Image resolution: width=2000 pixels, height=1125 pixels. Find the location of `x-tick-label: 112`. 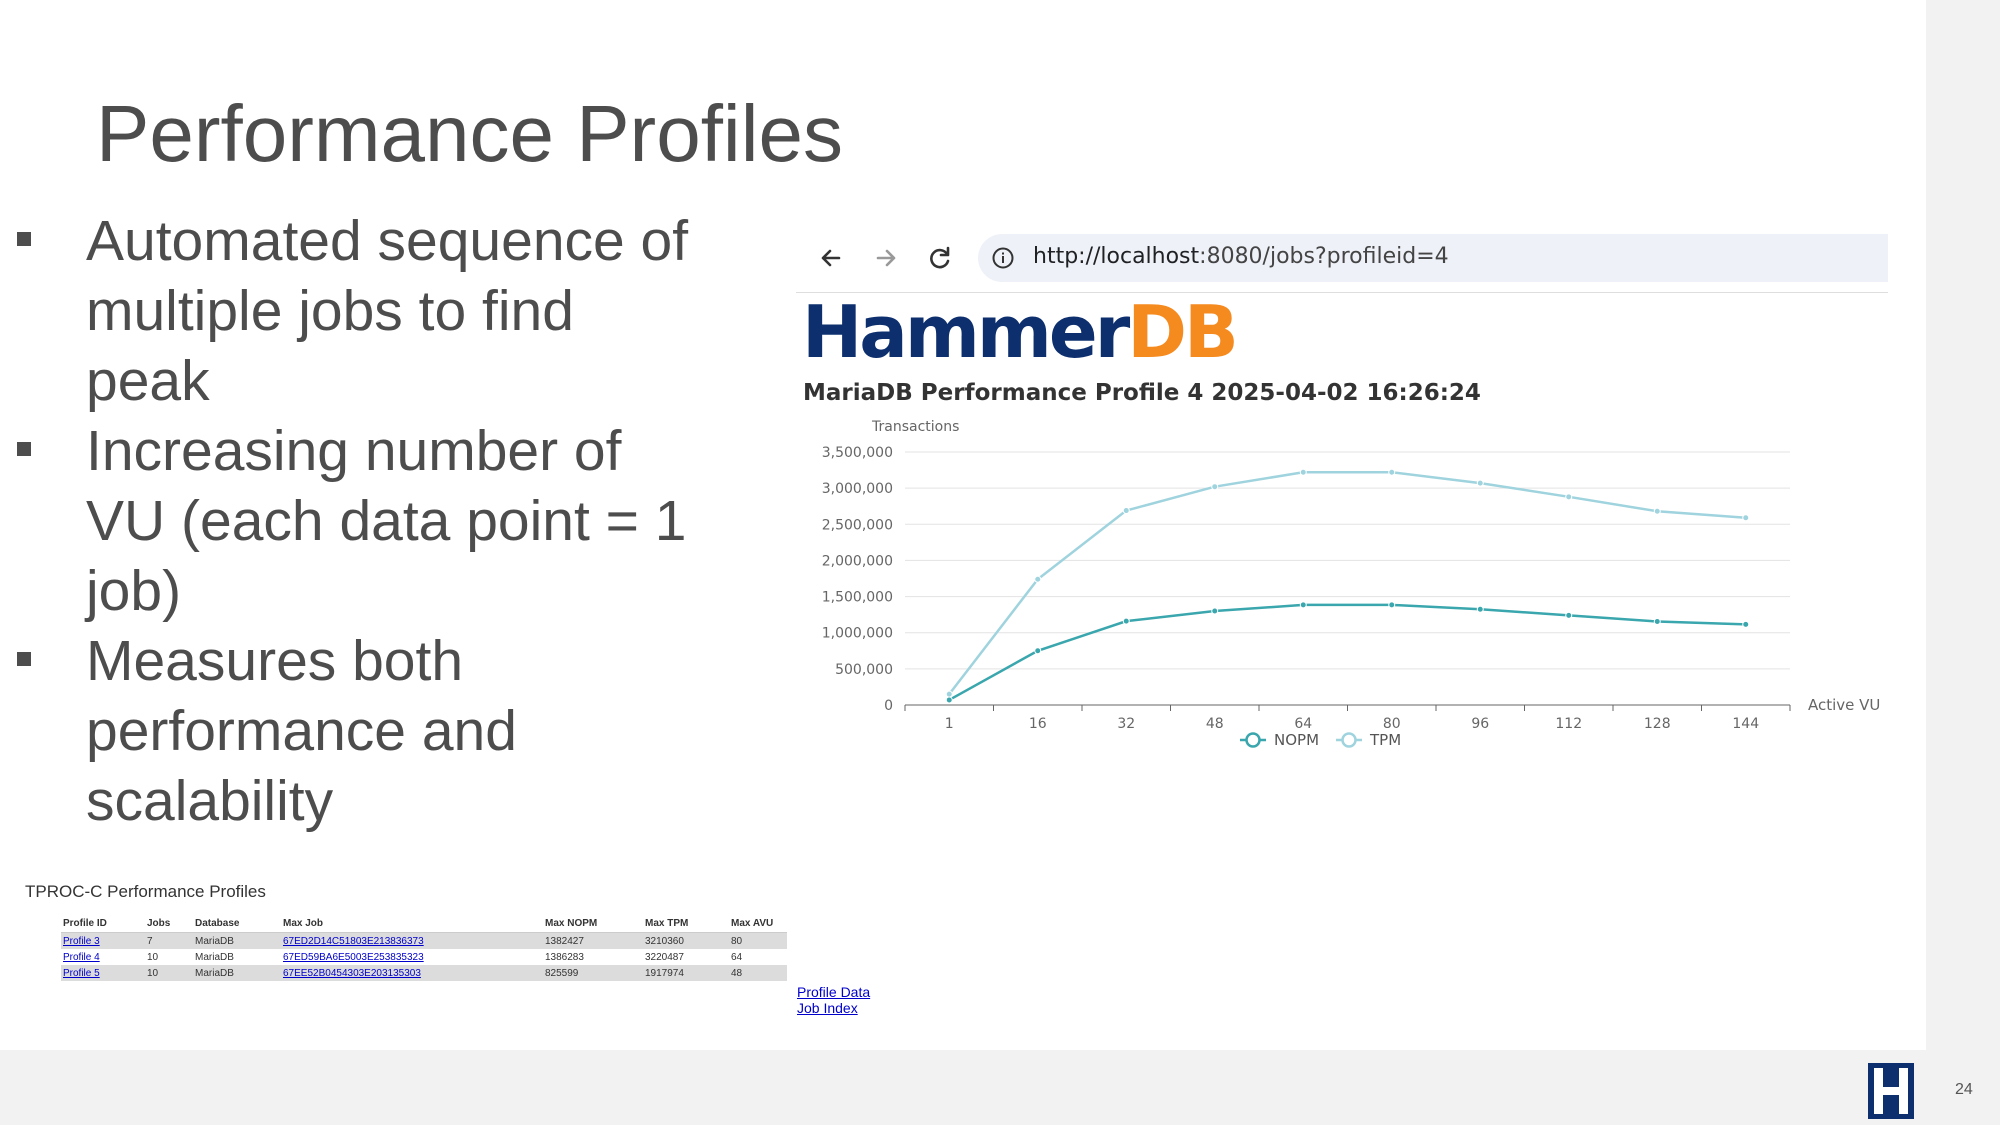

x-tick-label: 112 is located at coordinates (1568, 724).